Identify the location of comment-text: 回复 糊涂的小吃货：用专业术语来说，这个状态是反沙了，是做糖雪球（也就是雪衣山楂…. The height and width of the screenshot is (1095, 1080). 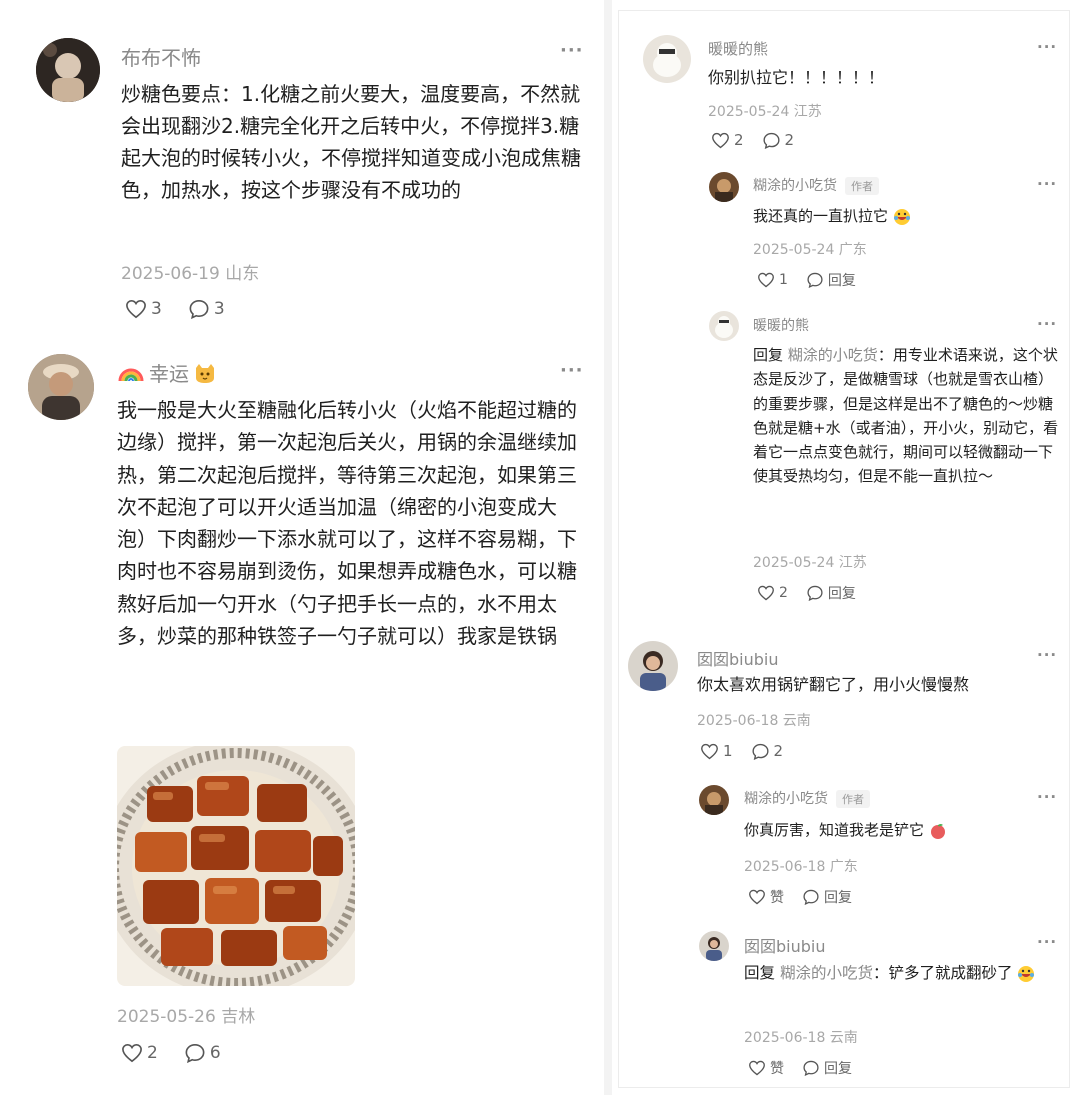
(907, 416).